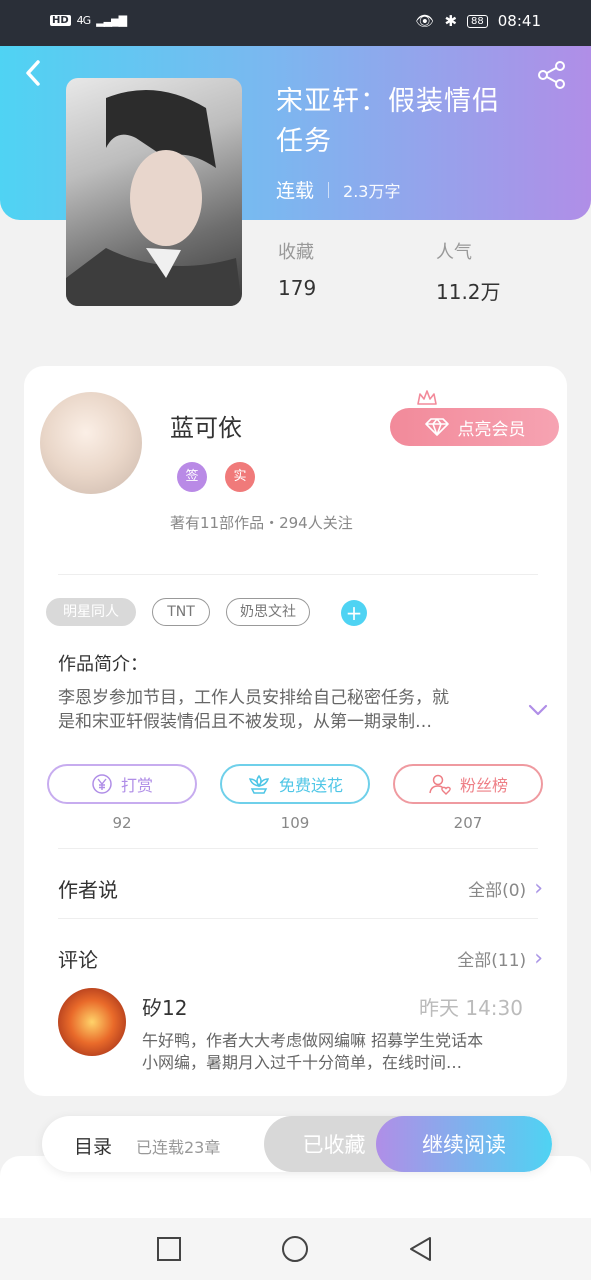 The image size is (591, 1280). What do you see at coordinates (492, 961) in the screenshot?
I see `comments-more-label: 全部(11)` at bounding box center [492, 961].